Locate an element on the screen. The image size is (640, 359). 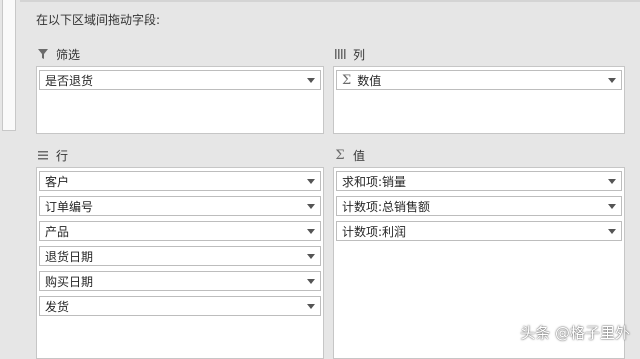
field-chip: 计数项:总销售额 is located at coordinates (479, 206).